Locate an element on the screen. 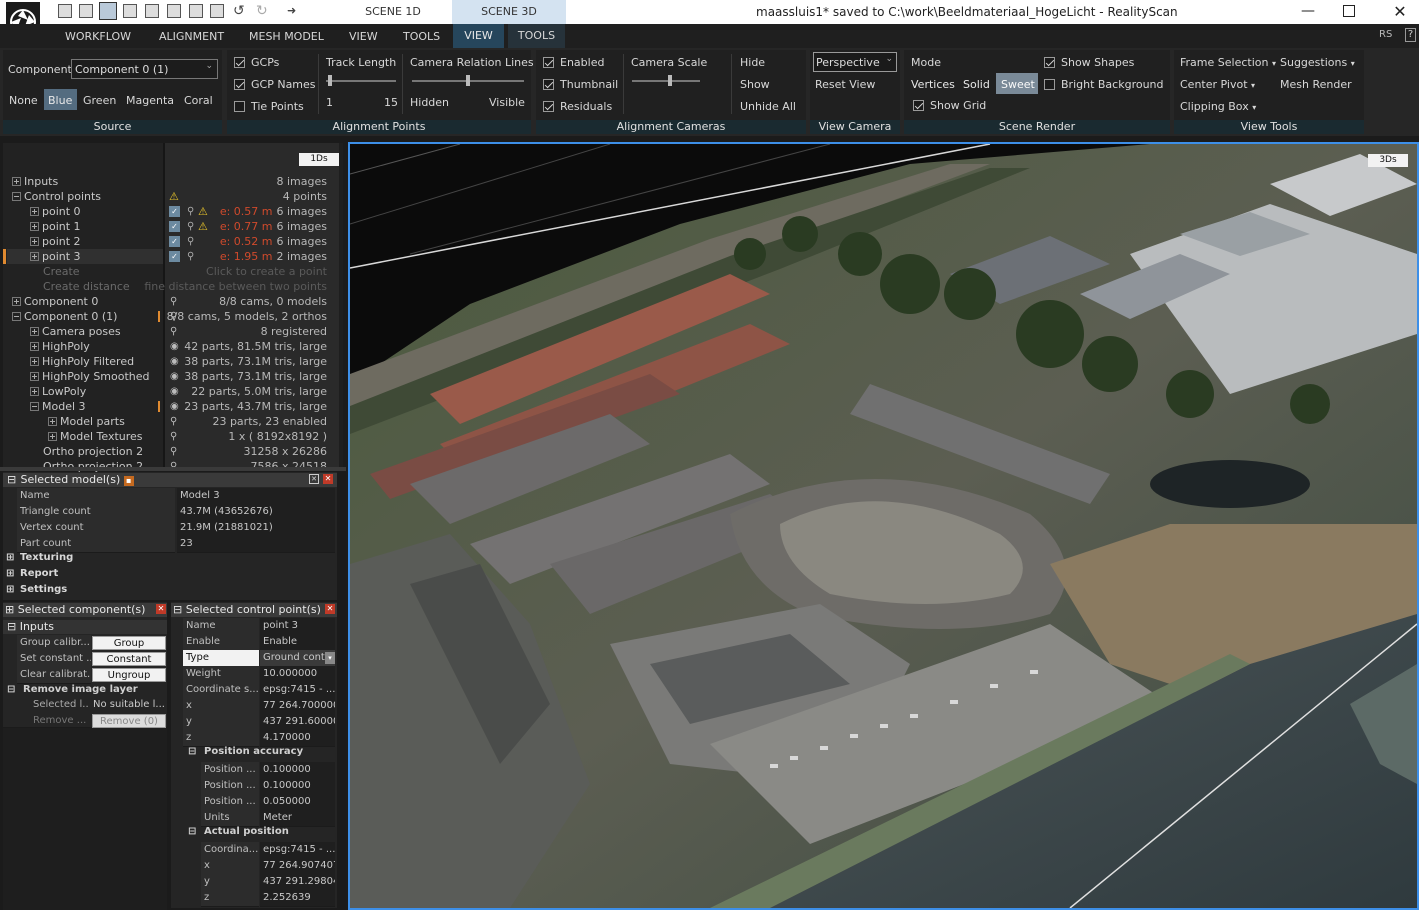 Image resolution: width=1419 pixels, height=910 pixels. tree-row: point 1 ✓ ⚲ ⚠ e: 0.77 m6 images is located at coordinates (173, 226).